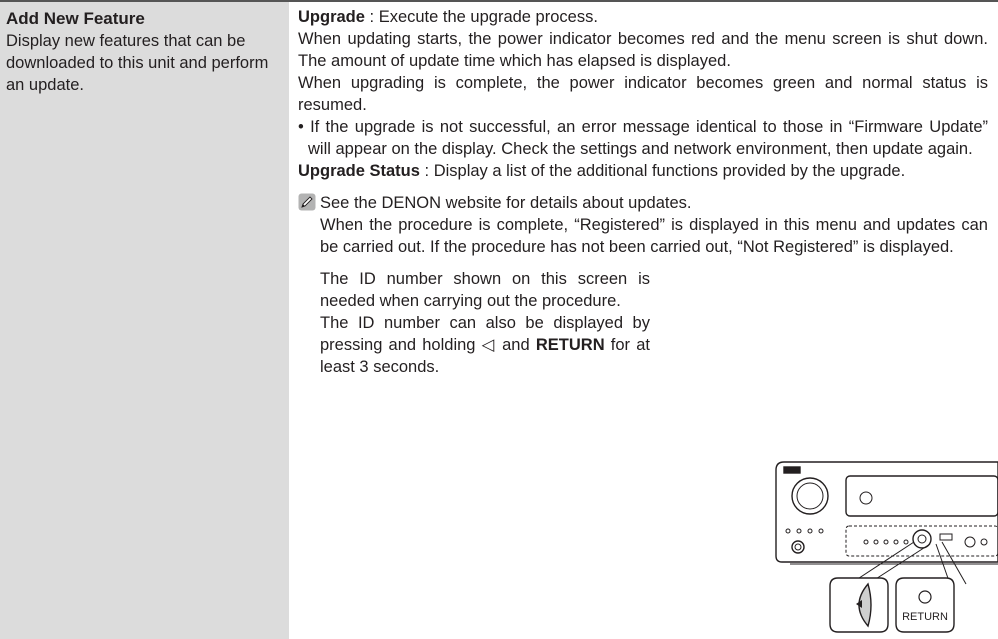 The image size is (998, 639). What do you see at coordinates (481, 17) in the screenshot?
I see `upgrade-text: : Execute the upgrade process.` at bounding box center [481, 17].